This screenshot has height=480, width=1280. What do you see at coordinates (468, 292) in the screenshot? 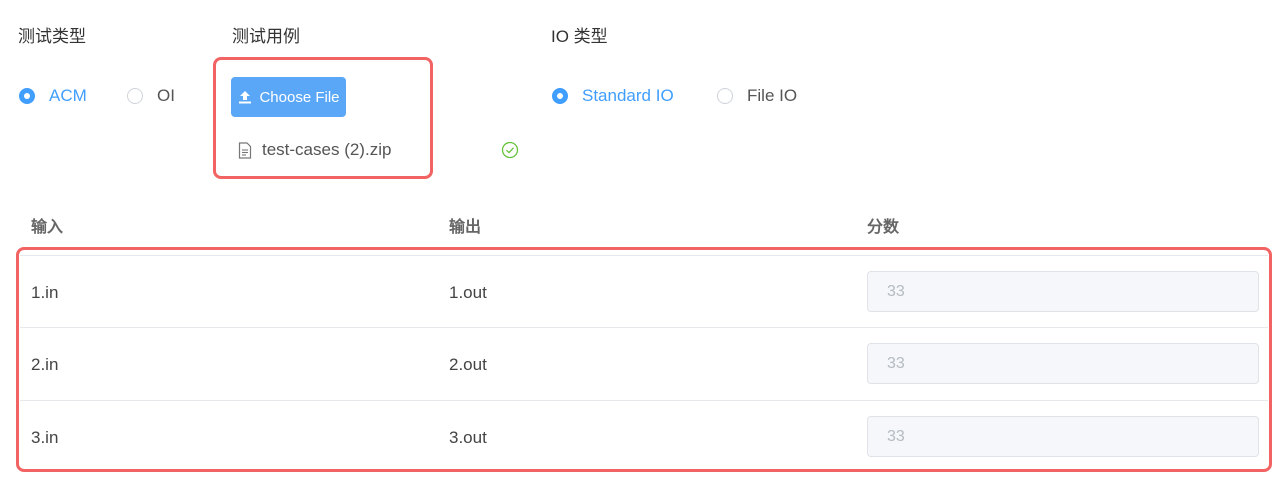
I see `table-cell-output: 1.out` at bounding box center [468, 292].